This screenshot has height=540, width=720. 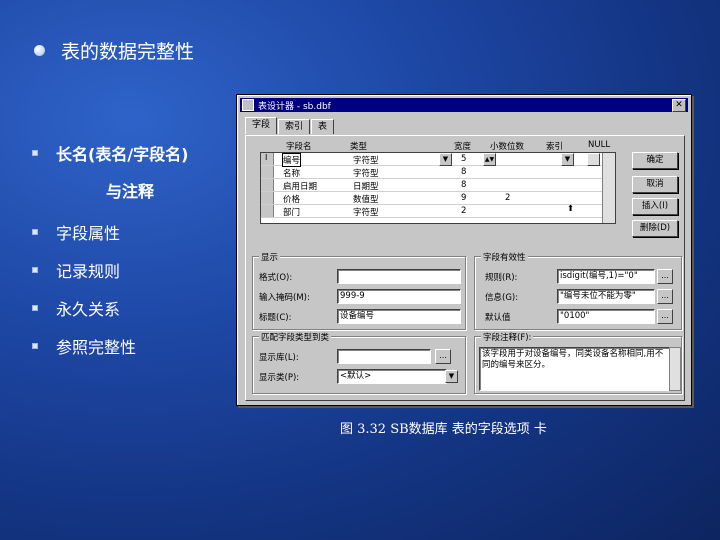 What do you see at coordinates (606, 296) in the screenshot?
I see `message-input: "编号未位不能为零"` at bounding box center [606, 296].